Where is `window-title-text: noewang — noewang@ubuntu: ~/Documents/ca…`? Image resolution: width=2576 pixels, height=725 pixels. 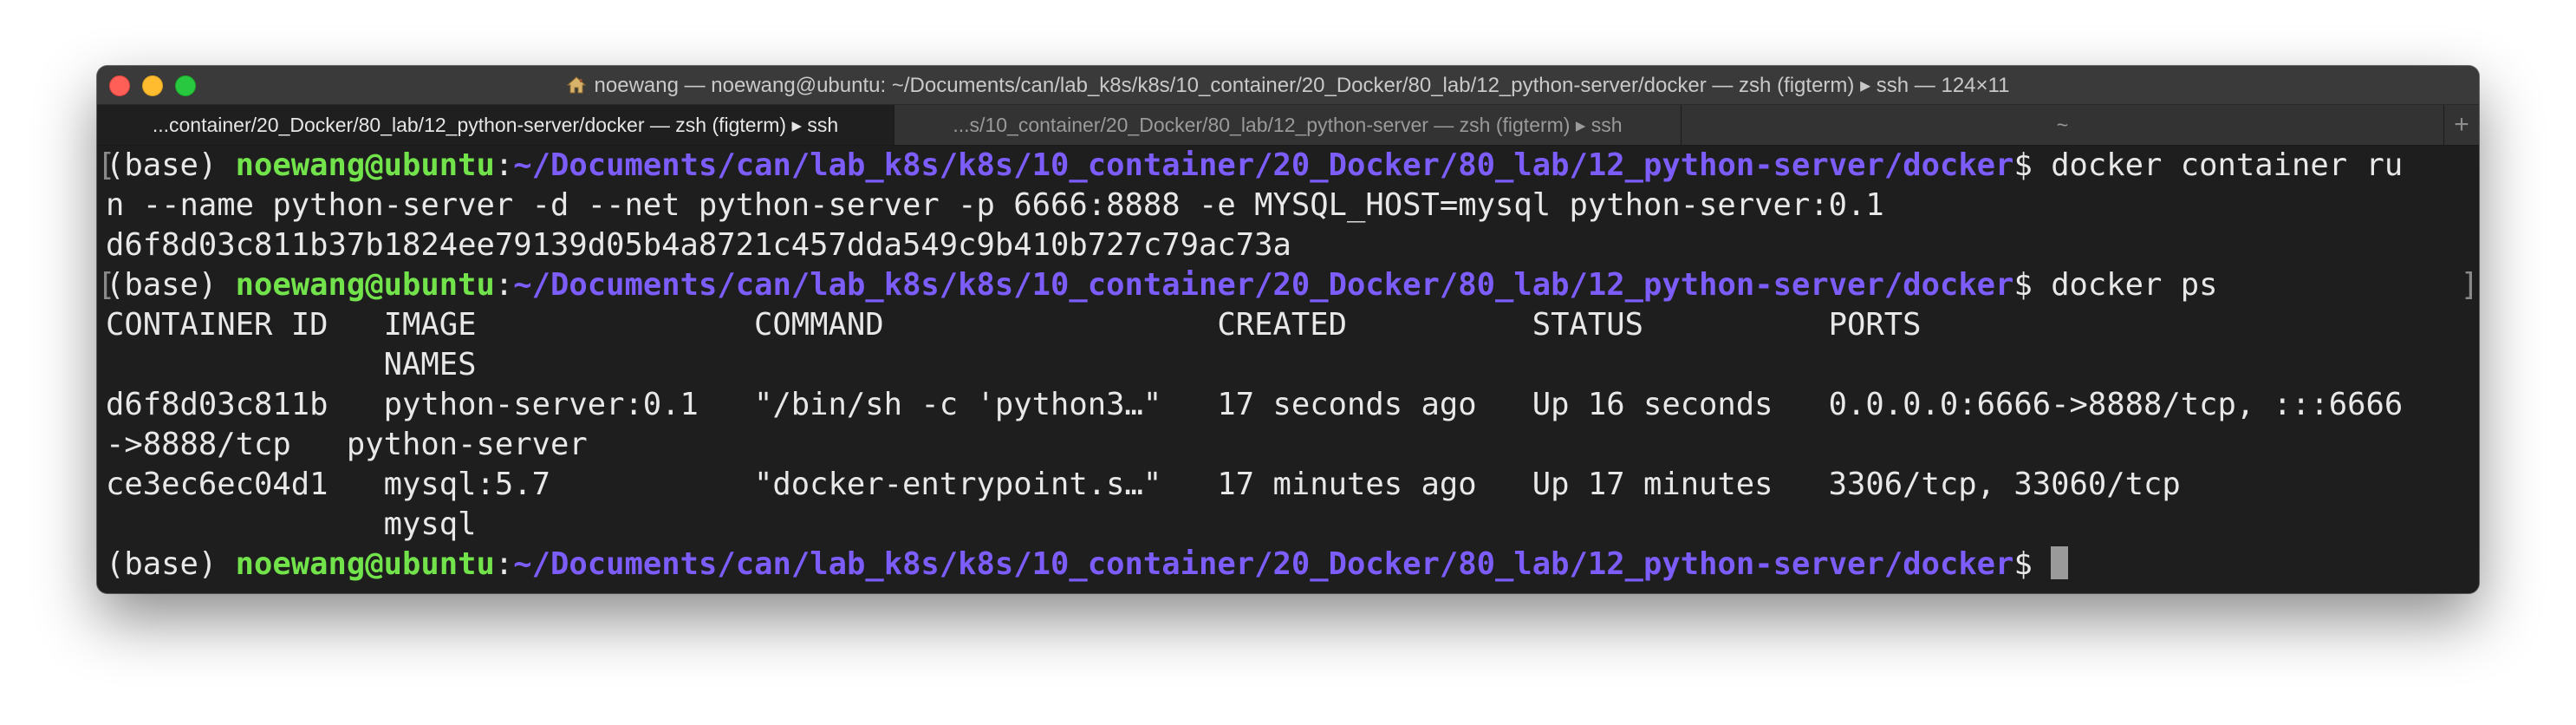 window-title-text: noewang — noewang@ubuntu: ~/Documents/ca… is located at coordinates (1302, 85).